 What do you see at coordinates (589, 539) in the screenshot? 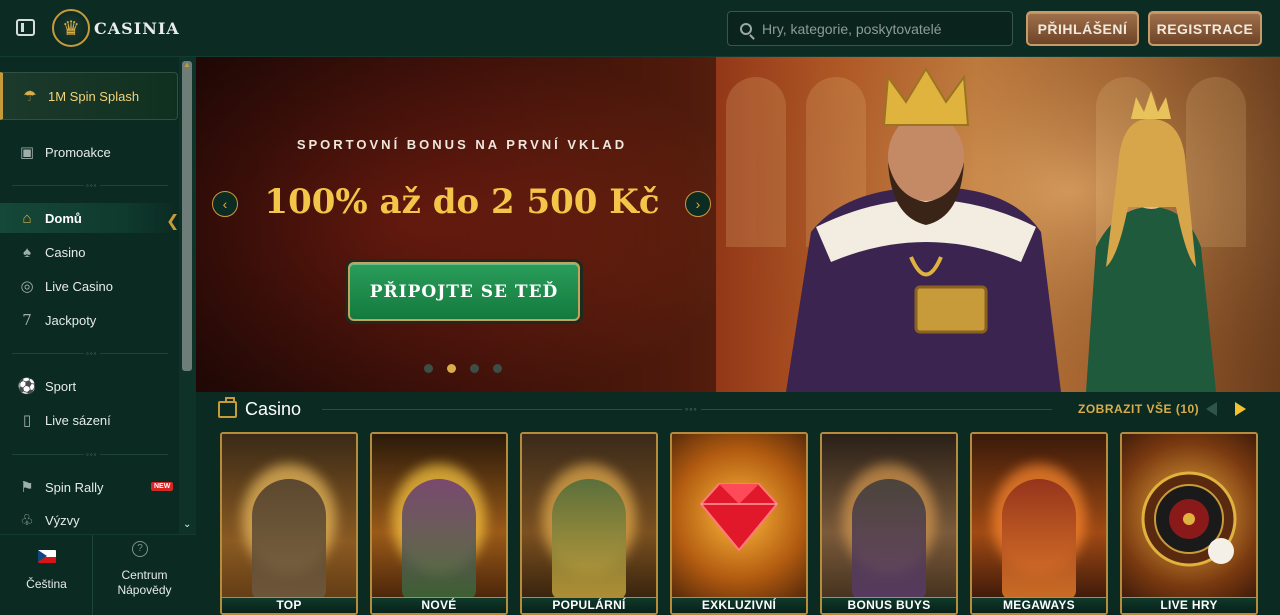
I see `fisherman-figure` at bounding box center [589, 539].